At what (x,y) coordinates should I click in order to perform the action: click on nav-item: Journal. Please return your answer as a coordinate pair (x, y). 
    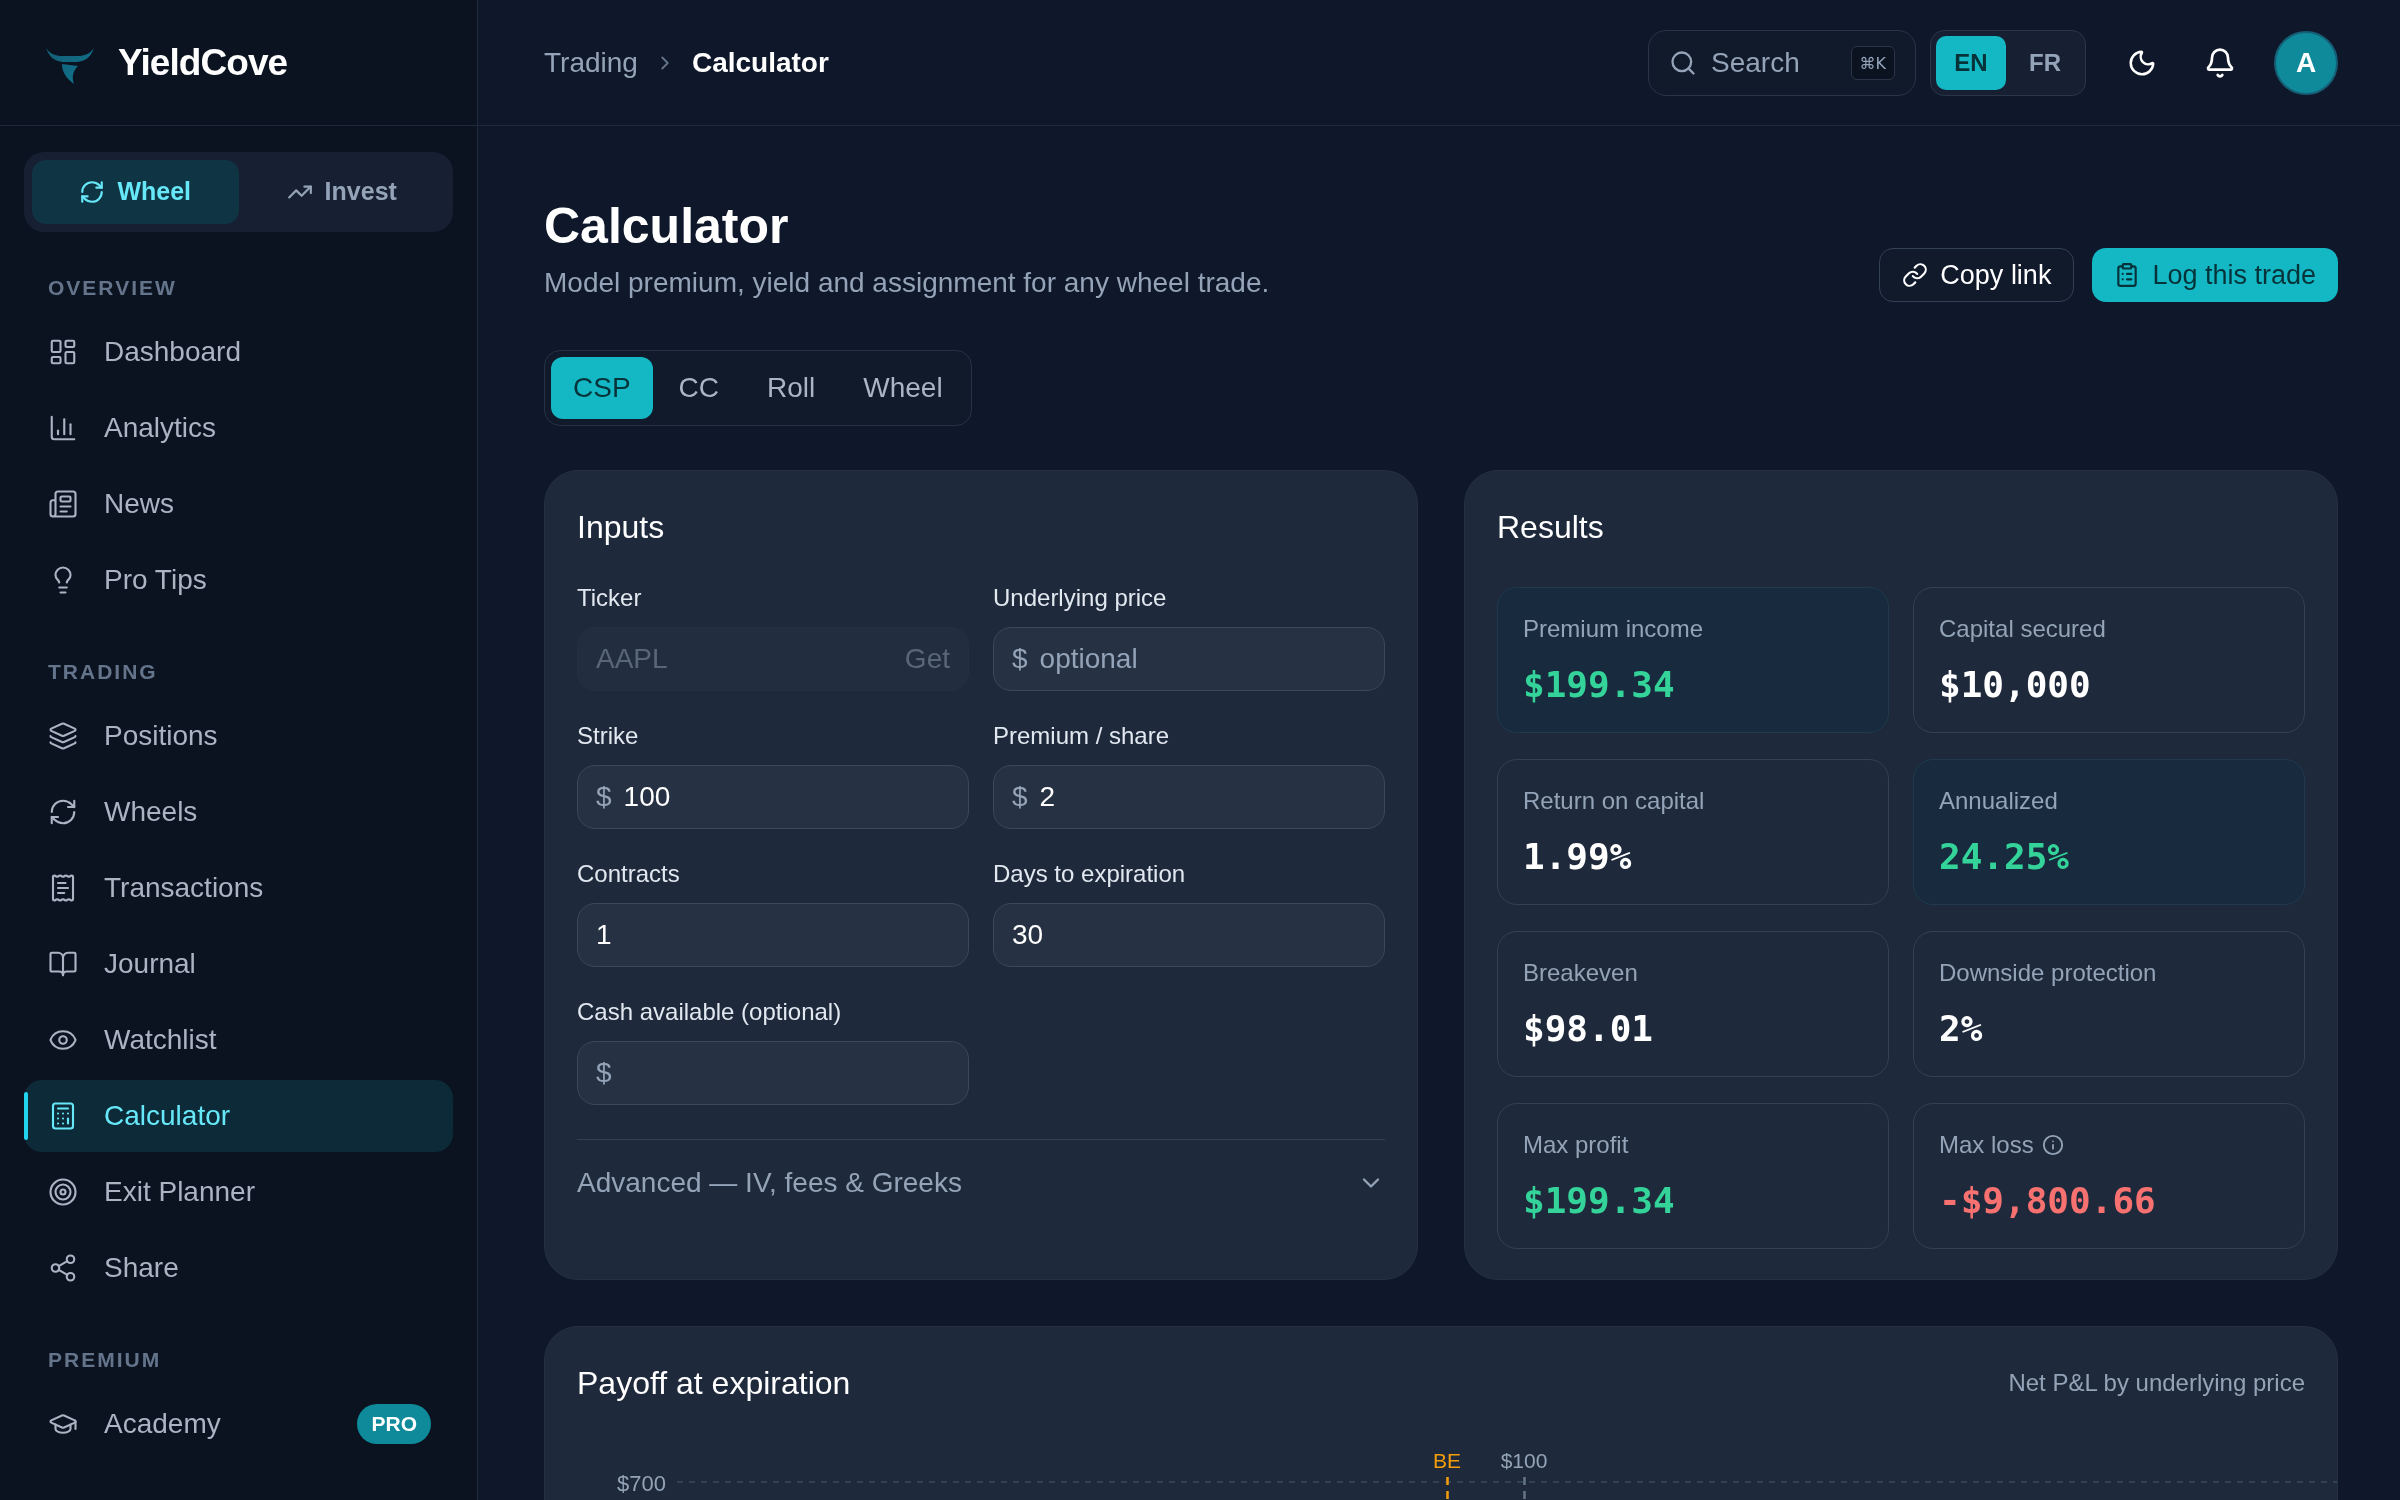
    Looking at the image, I should click on (238, 964).